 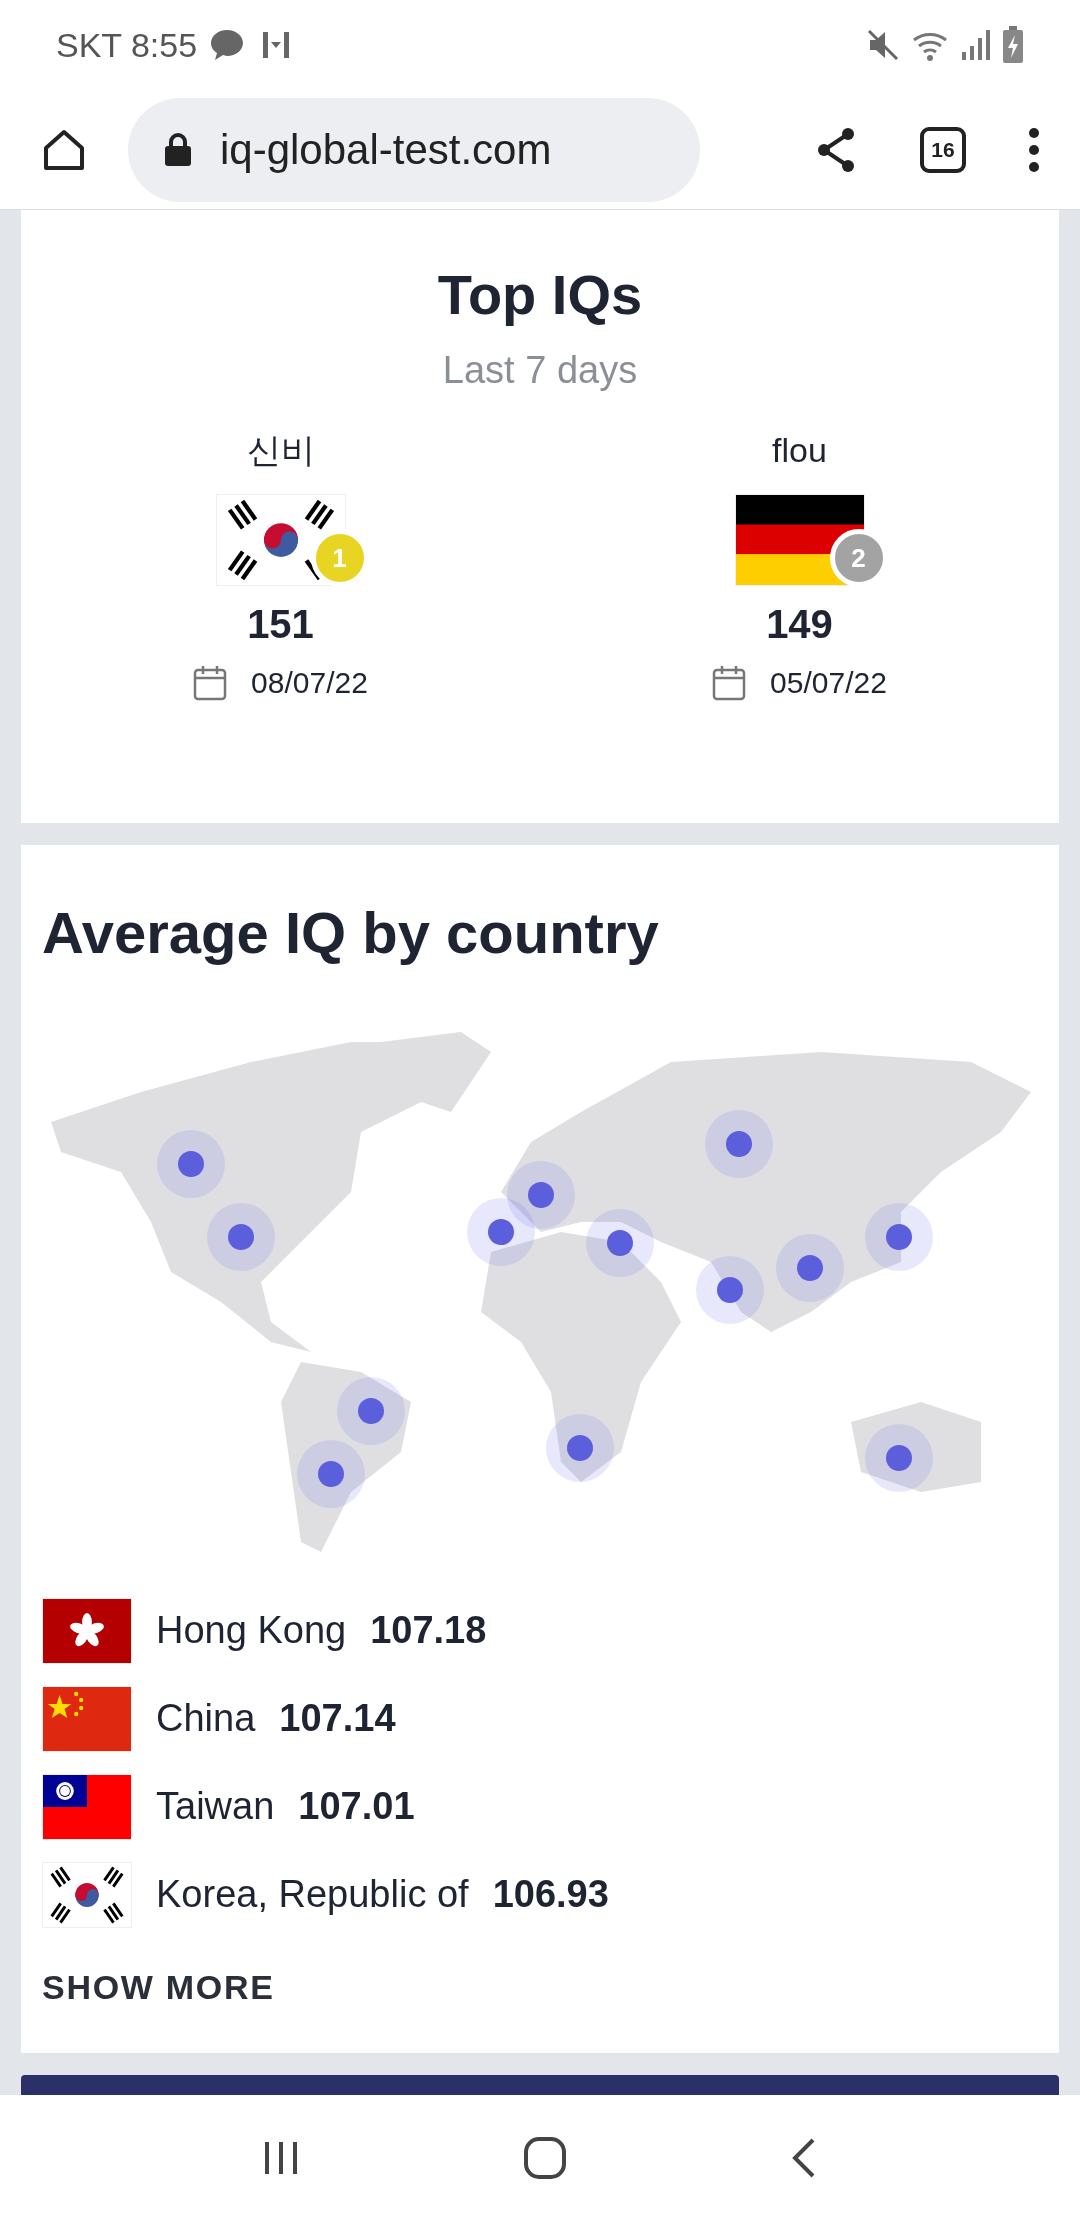 I want to click on lock-icon, so click(x=178, y=149).